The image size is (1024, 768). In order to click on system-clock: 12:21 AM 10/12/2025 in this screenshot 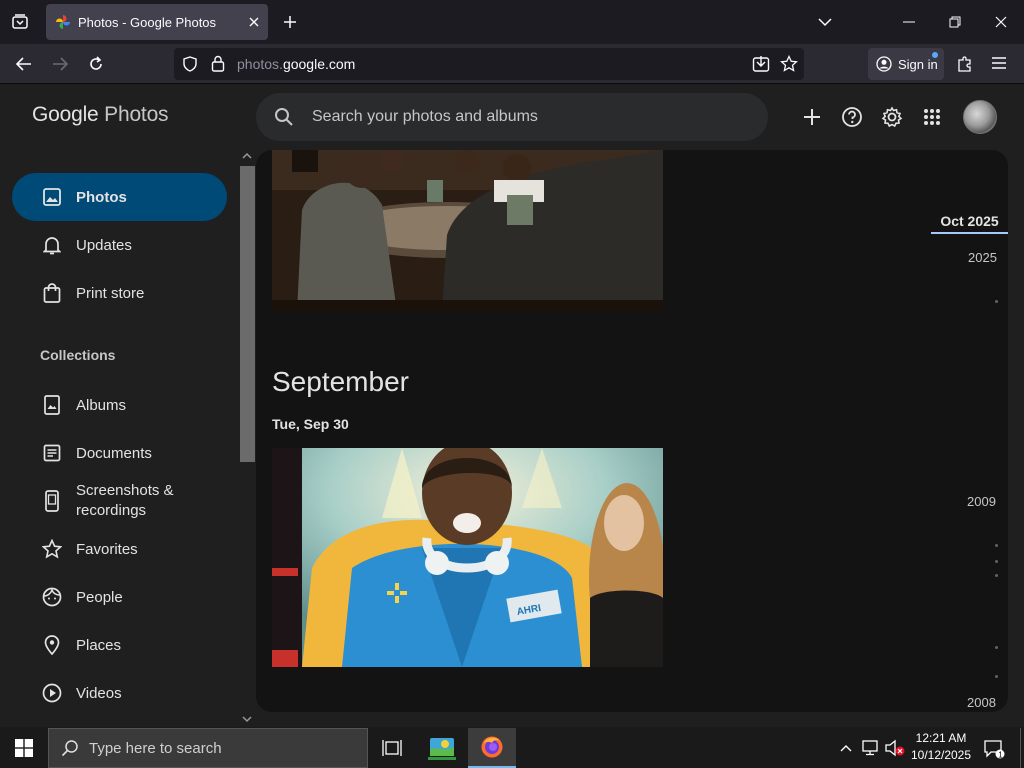, I will do `click(941, 748)`.